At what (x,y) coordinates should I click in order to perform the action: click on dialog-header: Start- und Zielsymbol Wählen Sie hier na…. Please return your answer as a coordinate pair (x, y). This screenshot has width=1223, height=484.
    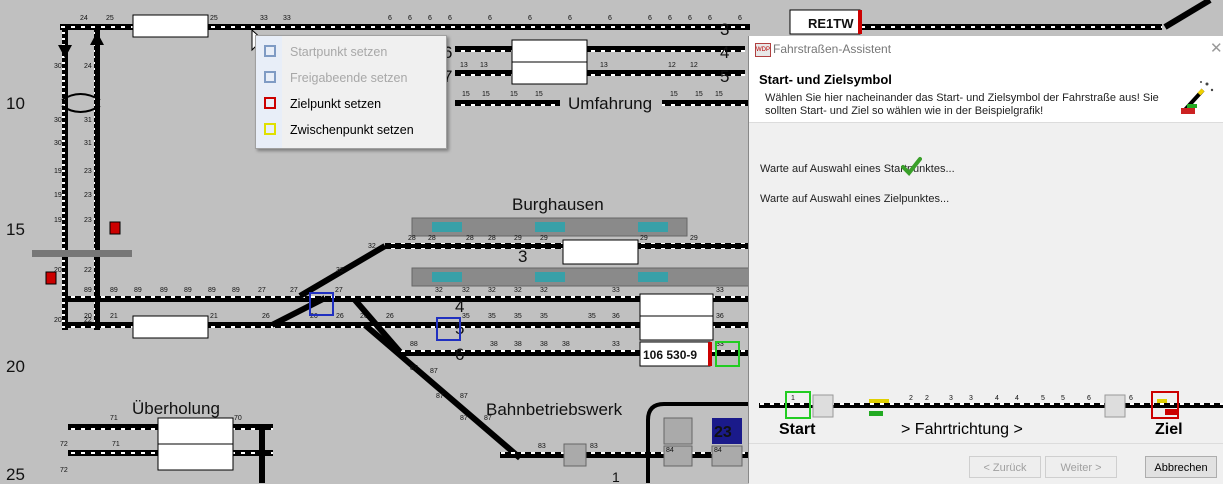
    Looking at the image, I should click on (986, 92).